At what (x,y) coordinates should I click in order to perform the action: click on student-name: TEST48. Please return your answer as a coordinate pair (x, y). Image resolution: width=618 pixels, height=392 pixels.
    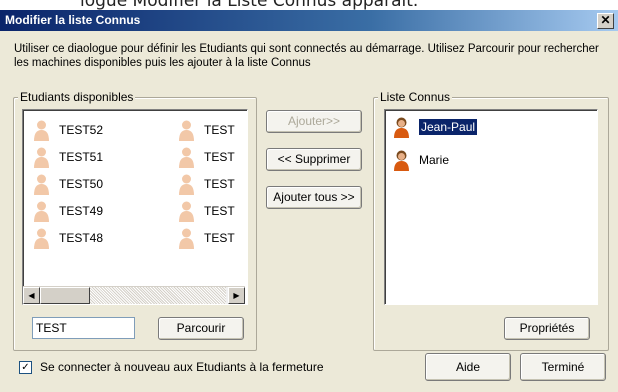
    Looking at the image, I should click on (81, 238).